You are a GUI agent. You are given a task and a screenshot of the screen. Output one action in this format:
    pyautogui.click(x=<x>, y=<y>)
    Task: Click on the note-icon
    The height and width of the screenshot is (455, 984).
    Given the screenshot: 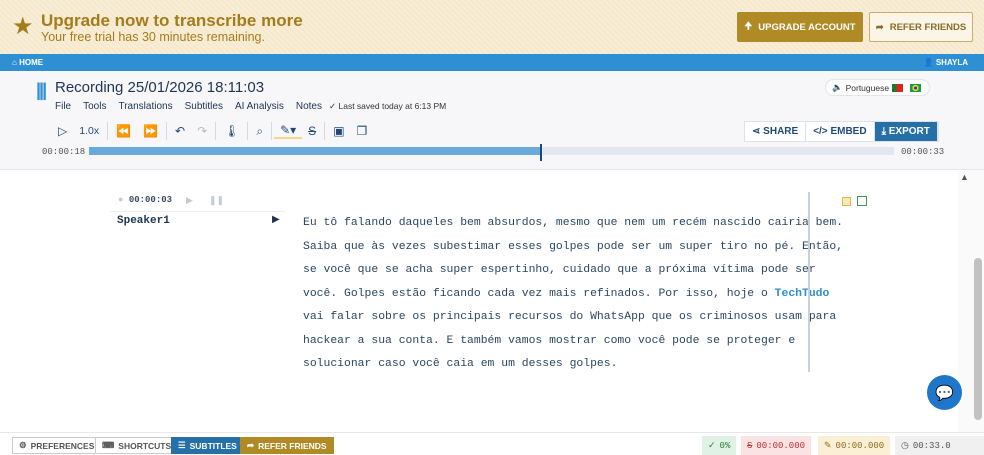 What is the action you would take?
    pyautogui.click(x=846, y=201)
    